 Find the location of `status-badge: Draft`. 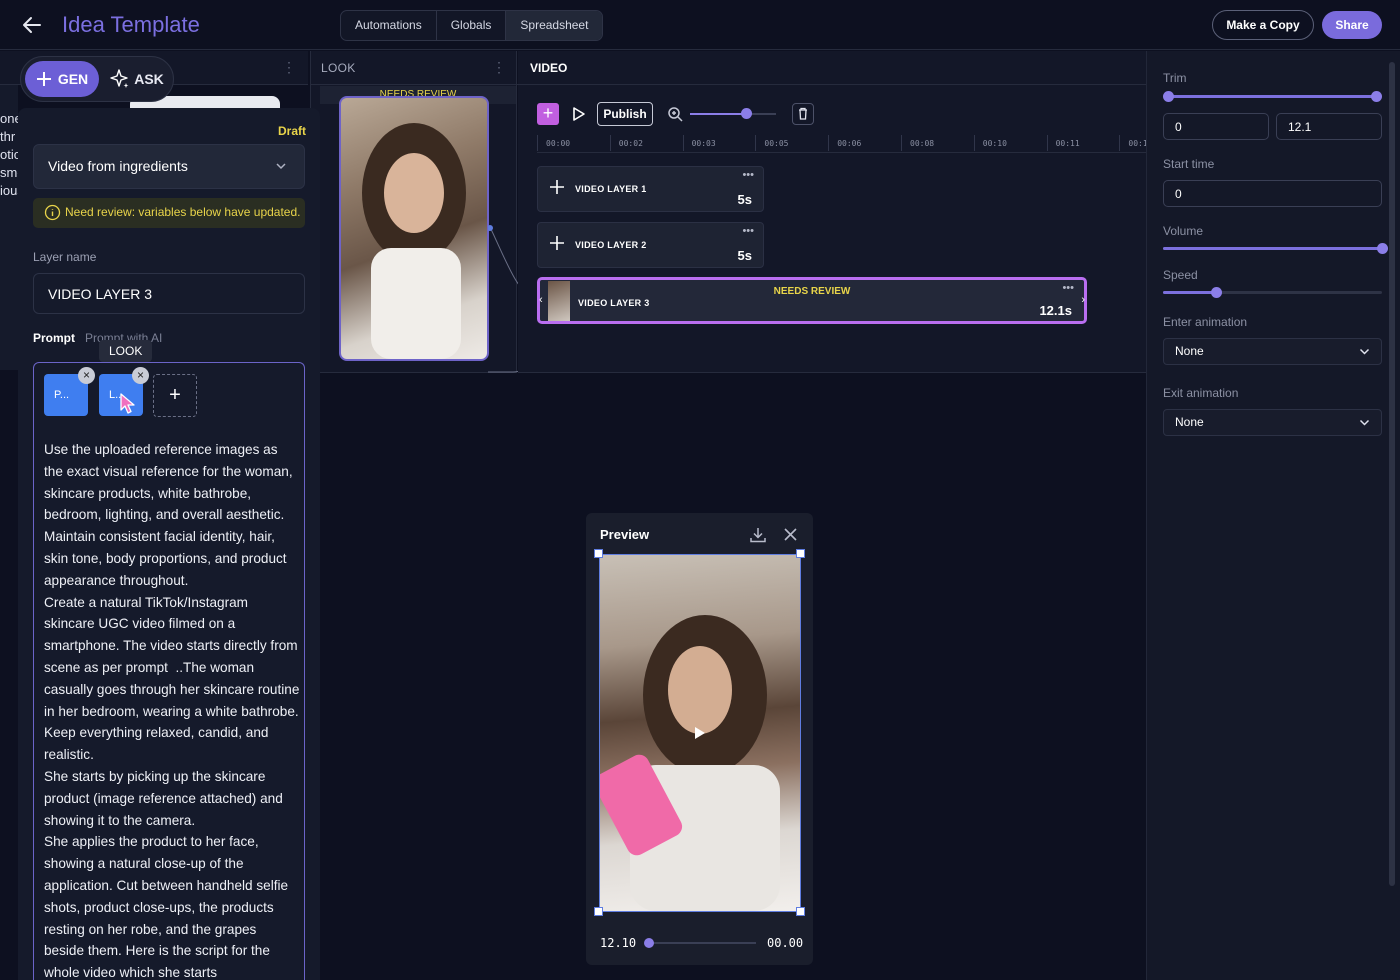

status-badge: Draft is located at coordinates (292, 131).